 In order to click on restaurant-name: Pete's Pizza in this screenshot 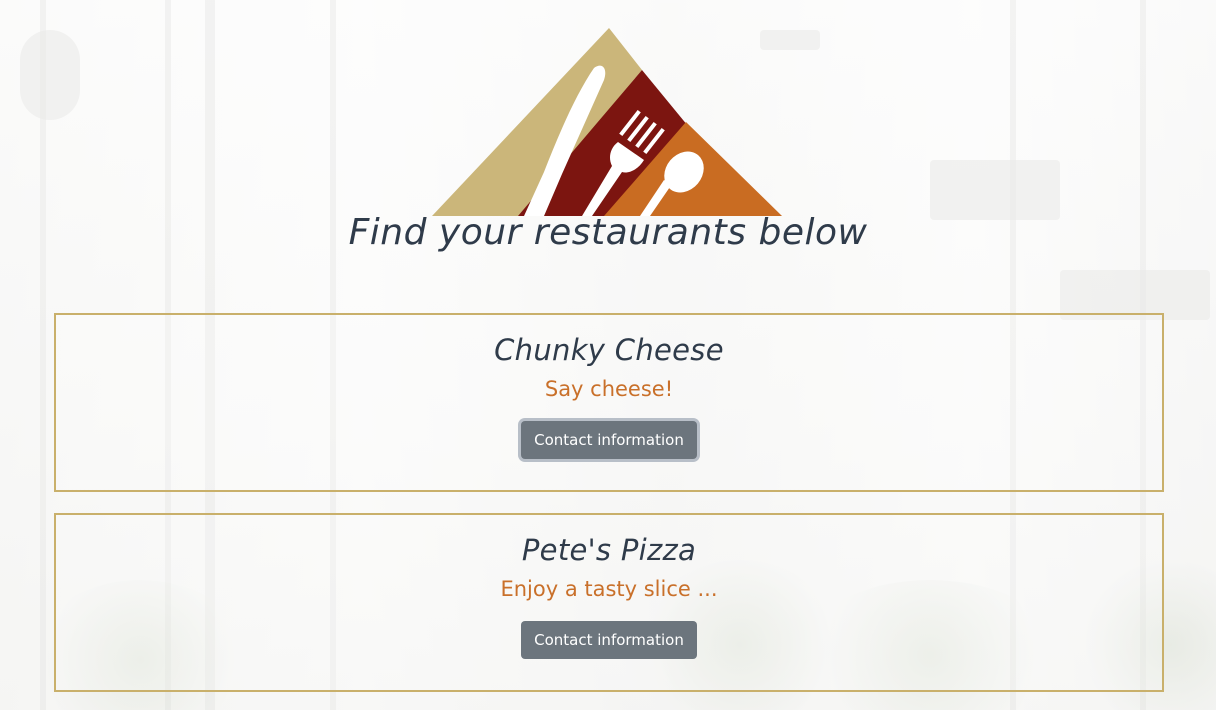, I will do `click(609, 550)`.